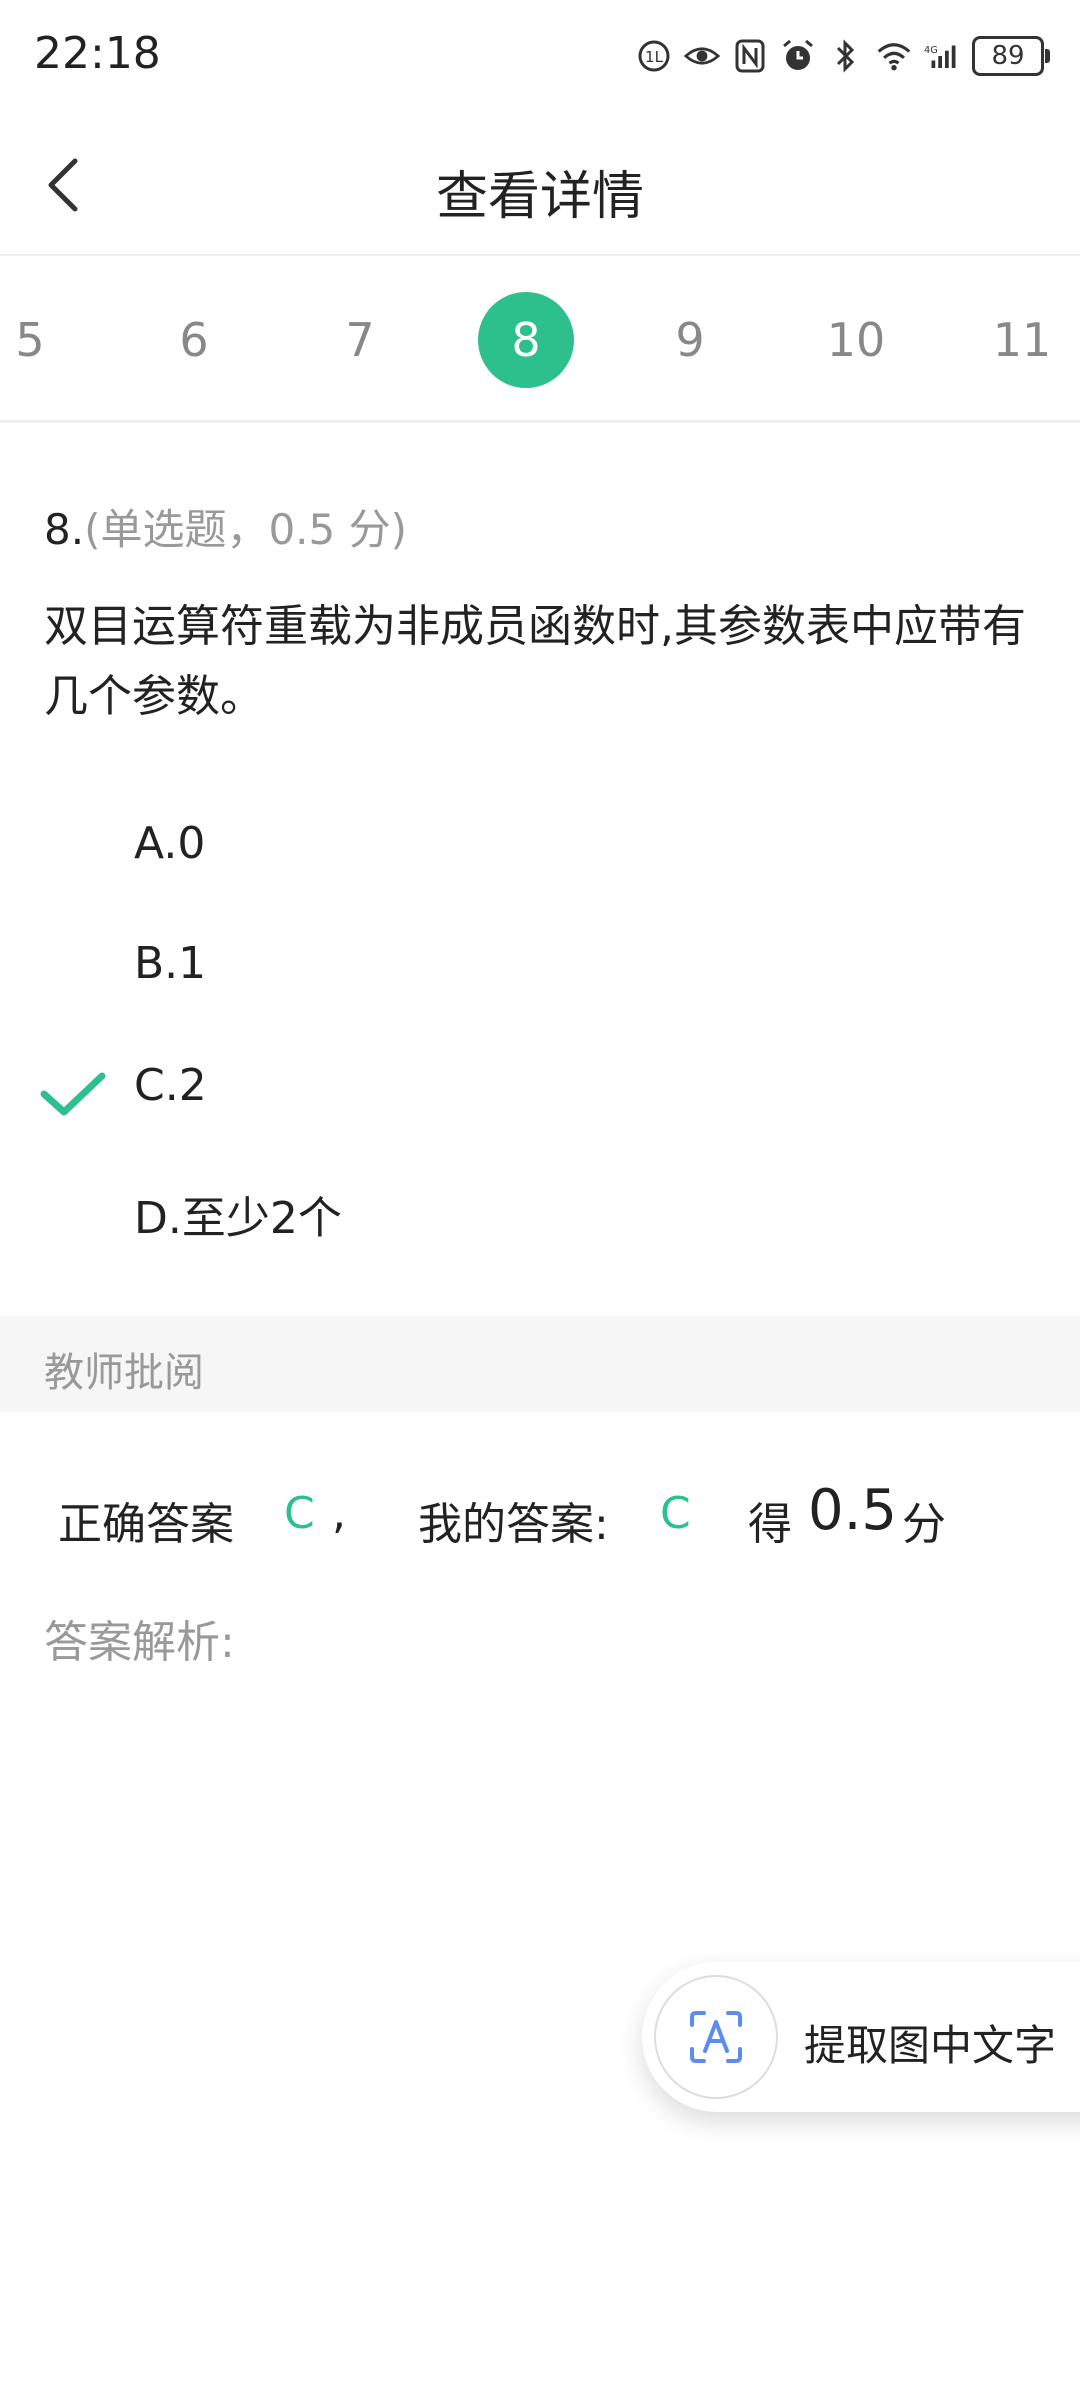 Image resolution: width=1080 pixels, height=2400 pixels. Describe the element at coordinates (146, 1524) in the screenshot. I see `correct-answer-label: 正确答案` at that location.